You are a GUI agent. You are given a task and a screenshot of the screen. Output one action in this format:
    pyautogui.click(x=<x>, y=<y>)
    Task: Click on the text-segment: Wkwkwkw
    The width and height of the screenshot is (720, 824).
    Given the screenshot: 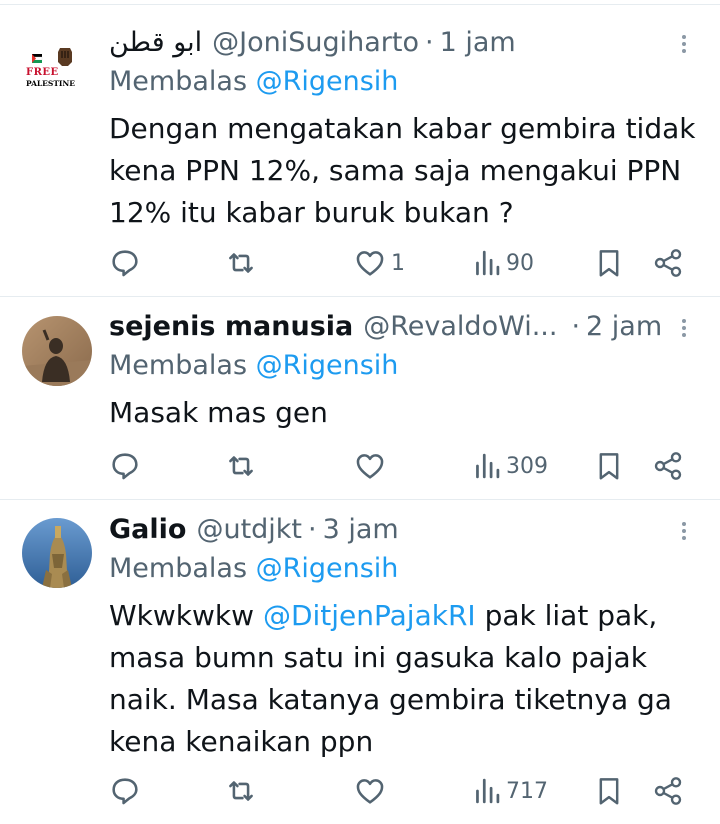 What is the action you would take?
    pyautogui.click(x=186, y=615)
    